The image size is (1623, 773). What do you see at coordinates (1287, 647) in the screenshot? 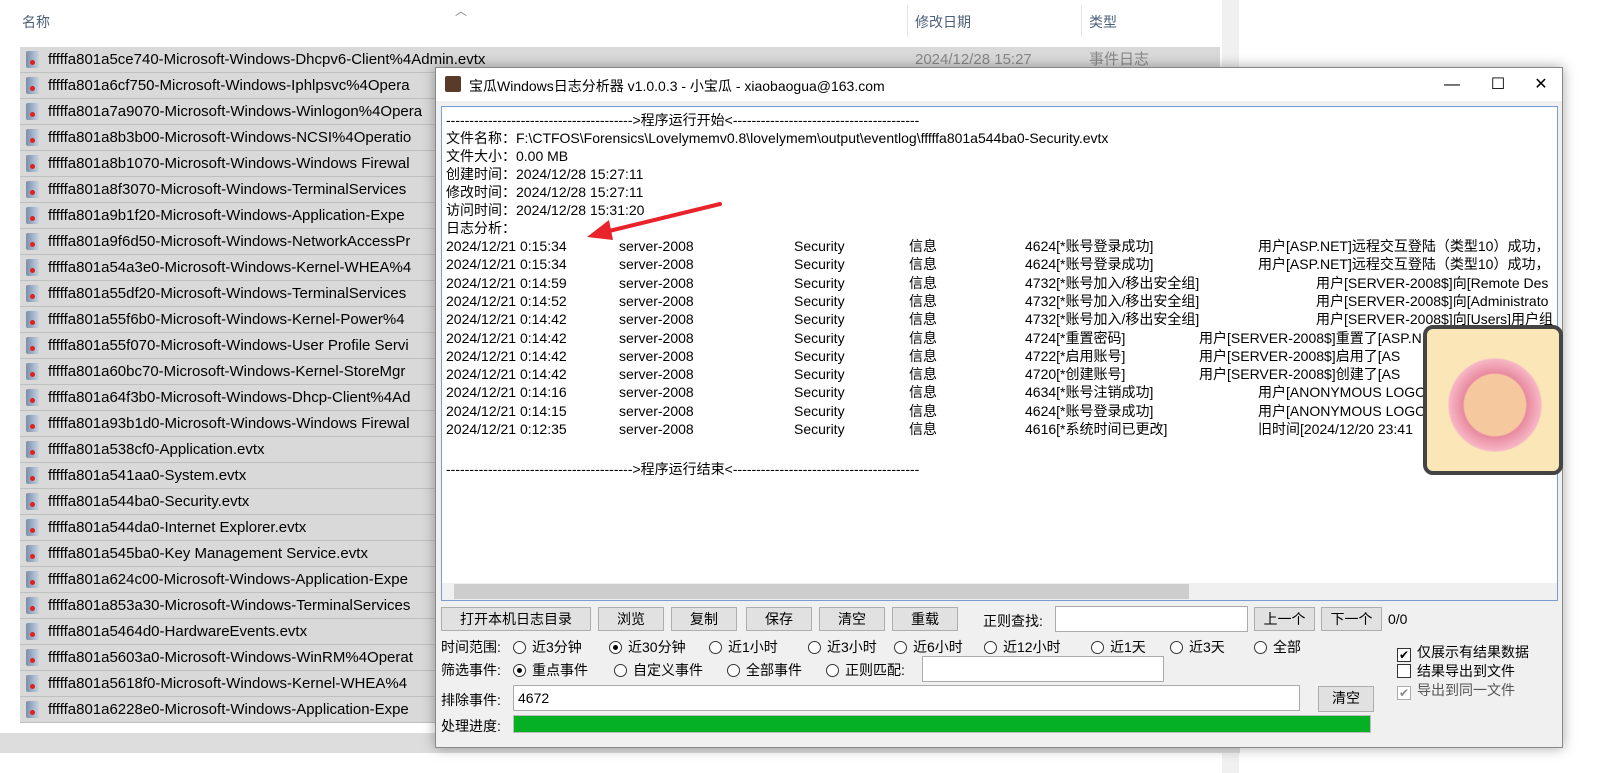
I see `radio-label: 全部` at bounding box center [1287, 647].